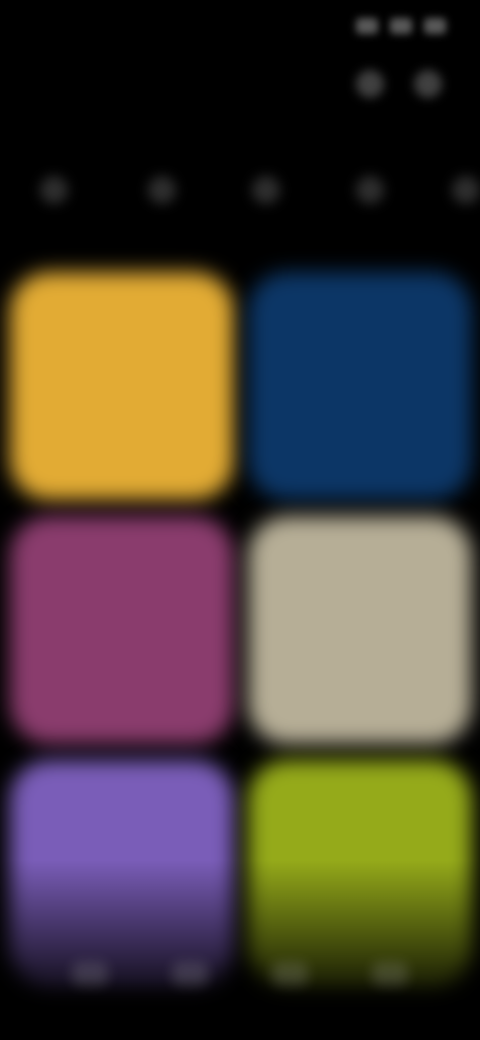 The height and width of the screenshot is (1040, 480). Describe the element at coordinates (428, 84) in the screenshot. I see `more-icon` at that location.